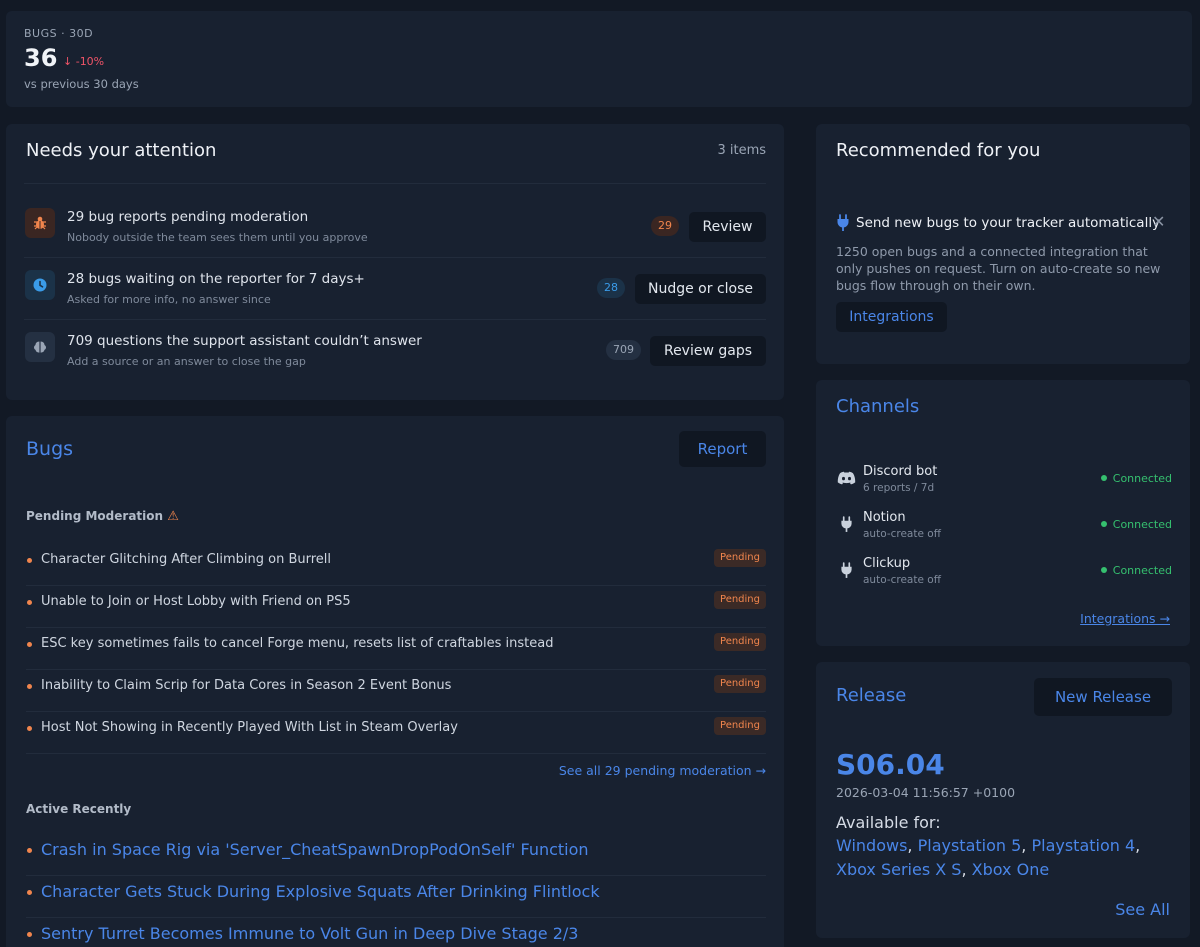  I want to click on count-badge: 709, so click(623, 350).